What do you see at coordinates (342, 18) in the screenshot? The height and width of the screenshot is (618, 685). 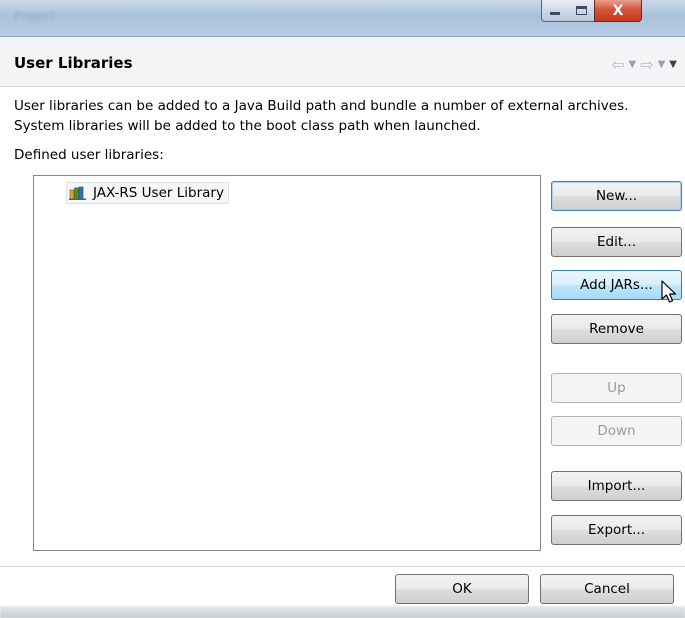 I see `title-bar: Project X` at bounding box center [342, 18].